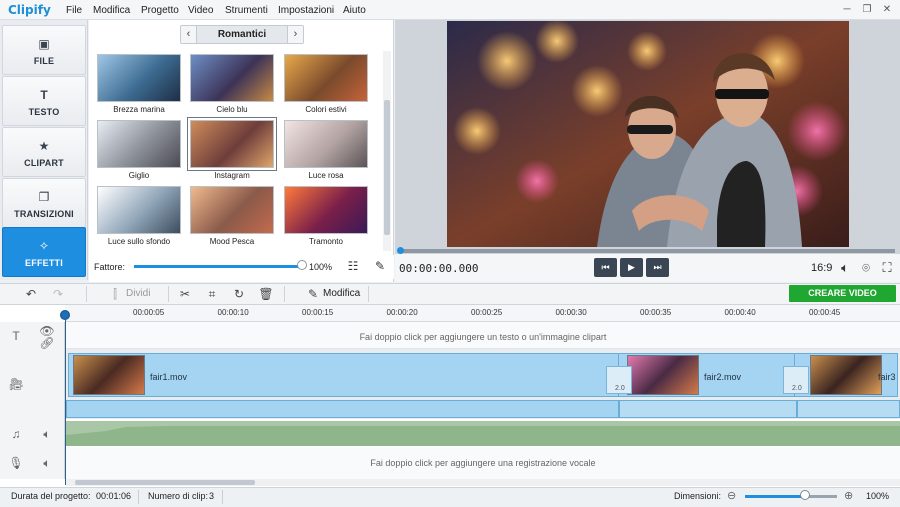 Image resolution: width=900 pixels, height=507 pixels. What do you see at coordinates (51, 496) in the screenshot?
I see `duration-label: Durata del progetto:` at bounding box center [51, 496].